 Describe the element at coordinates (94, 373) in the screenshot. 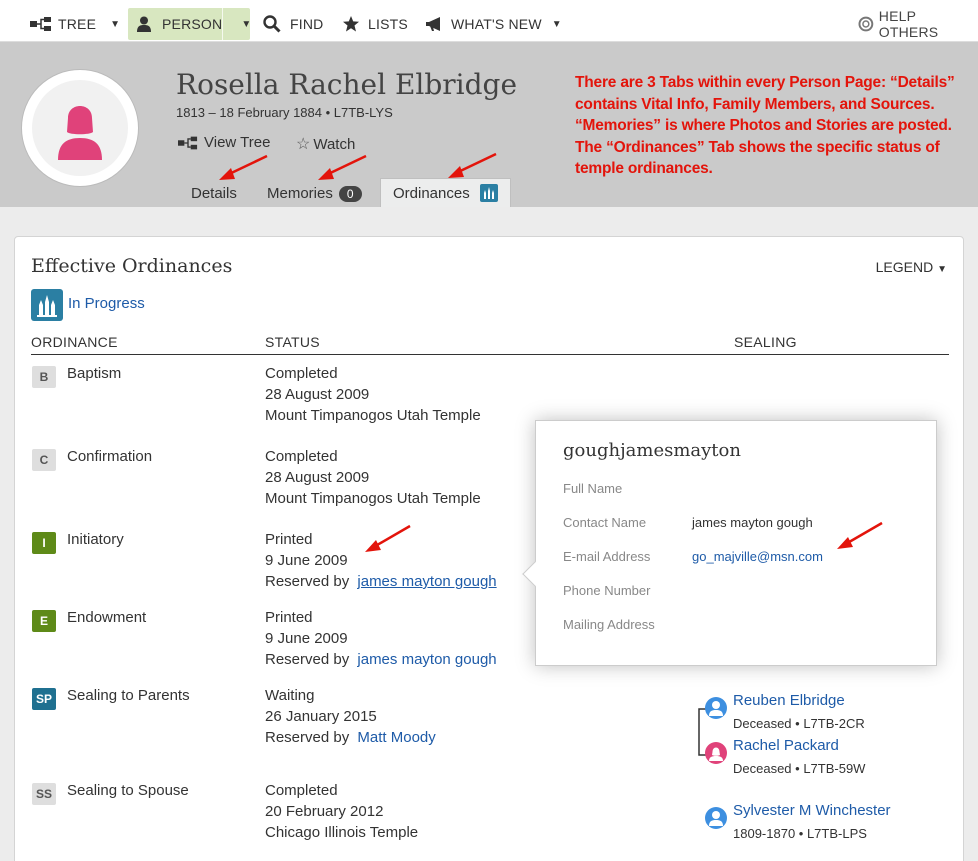

I see `ordinance-name: Baptism` at that location.